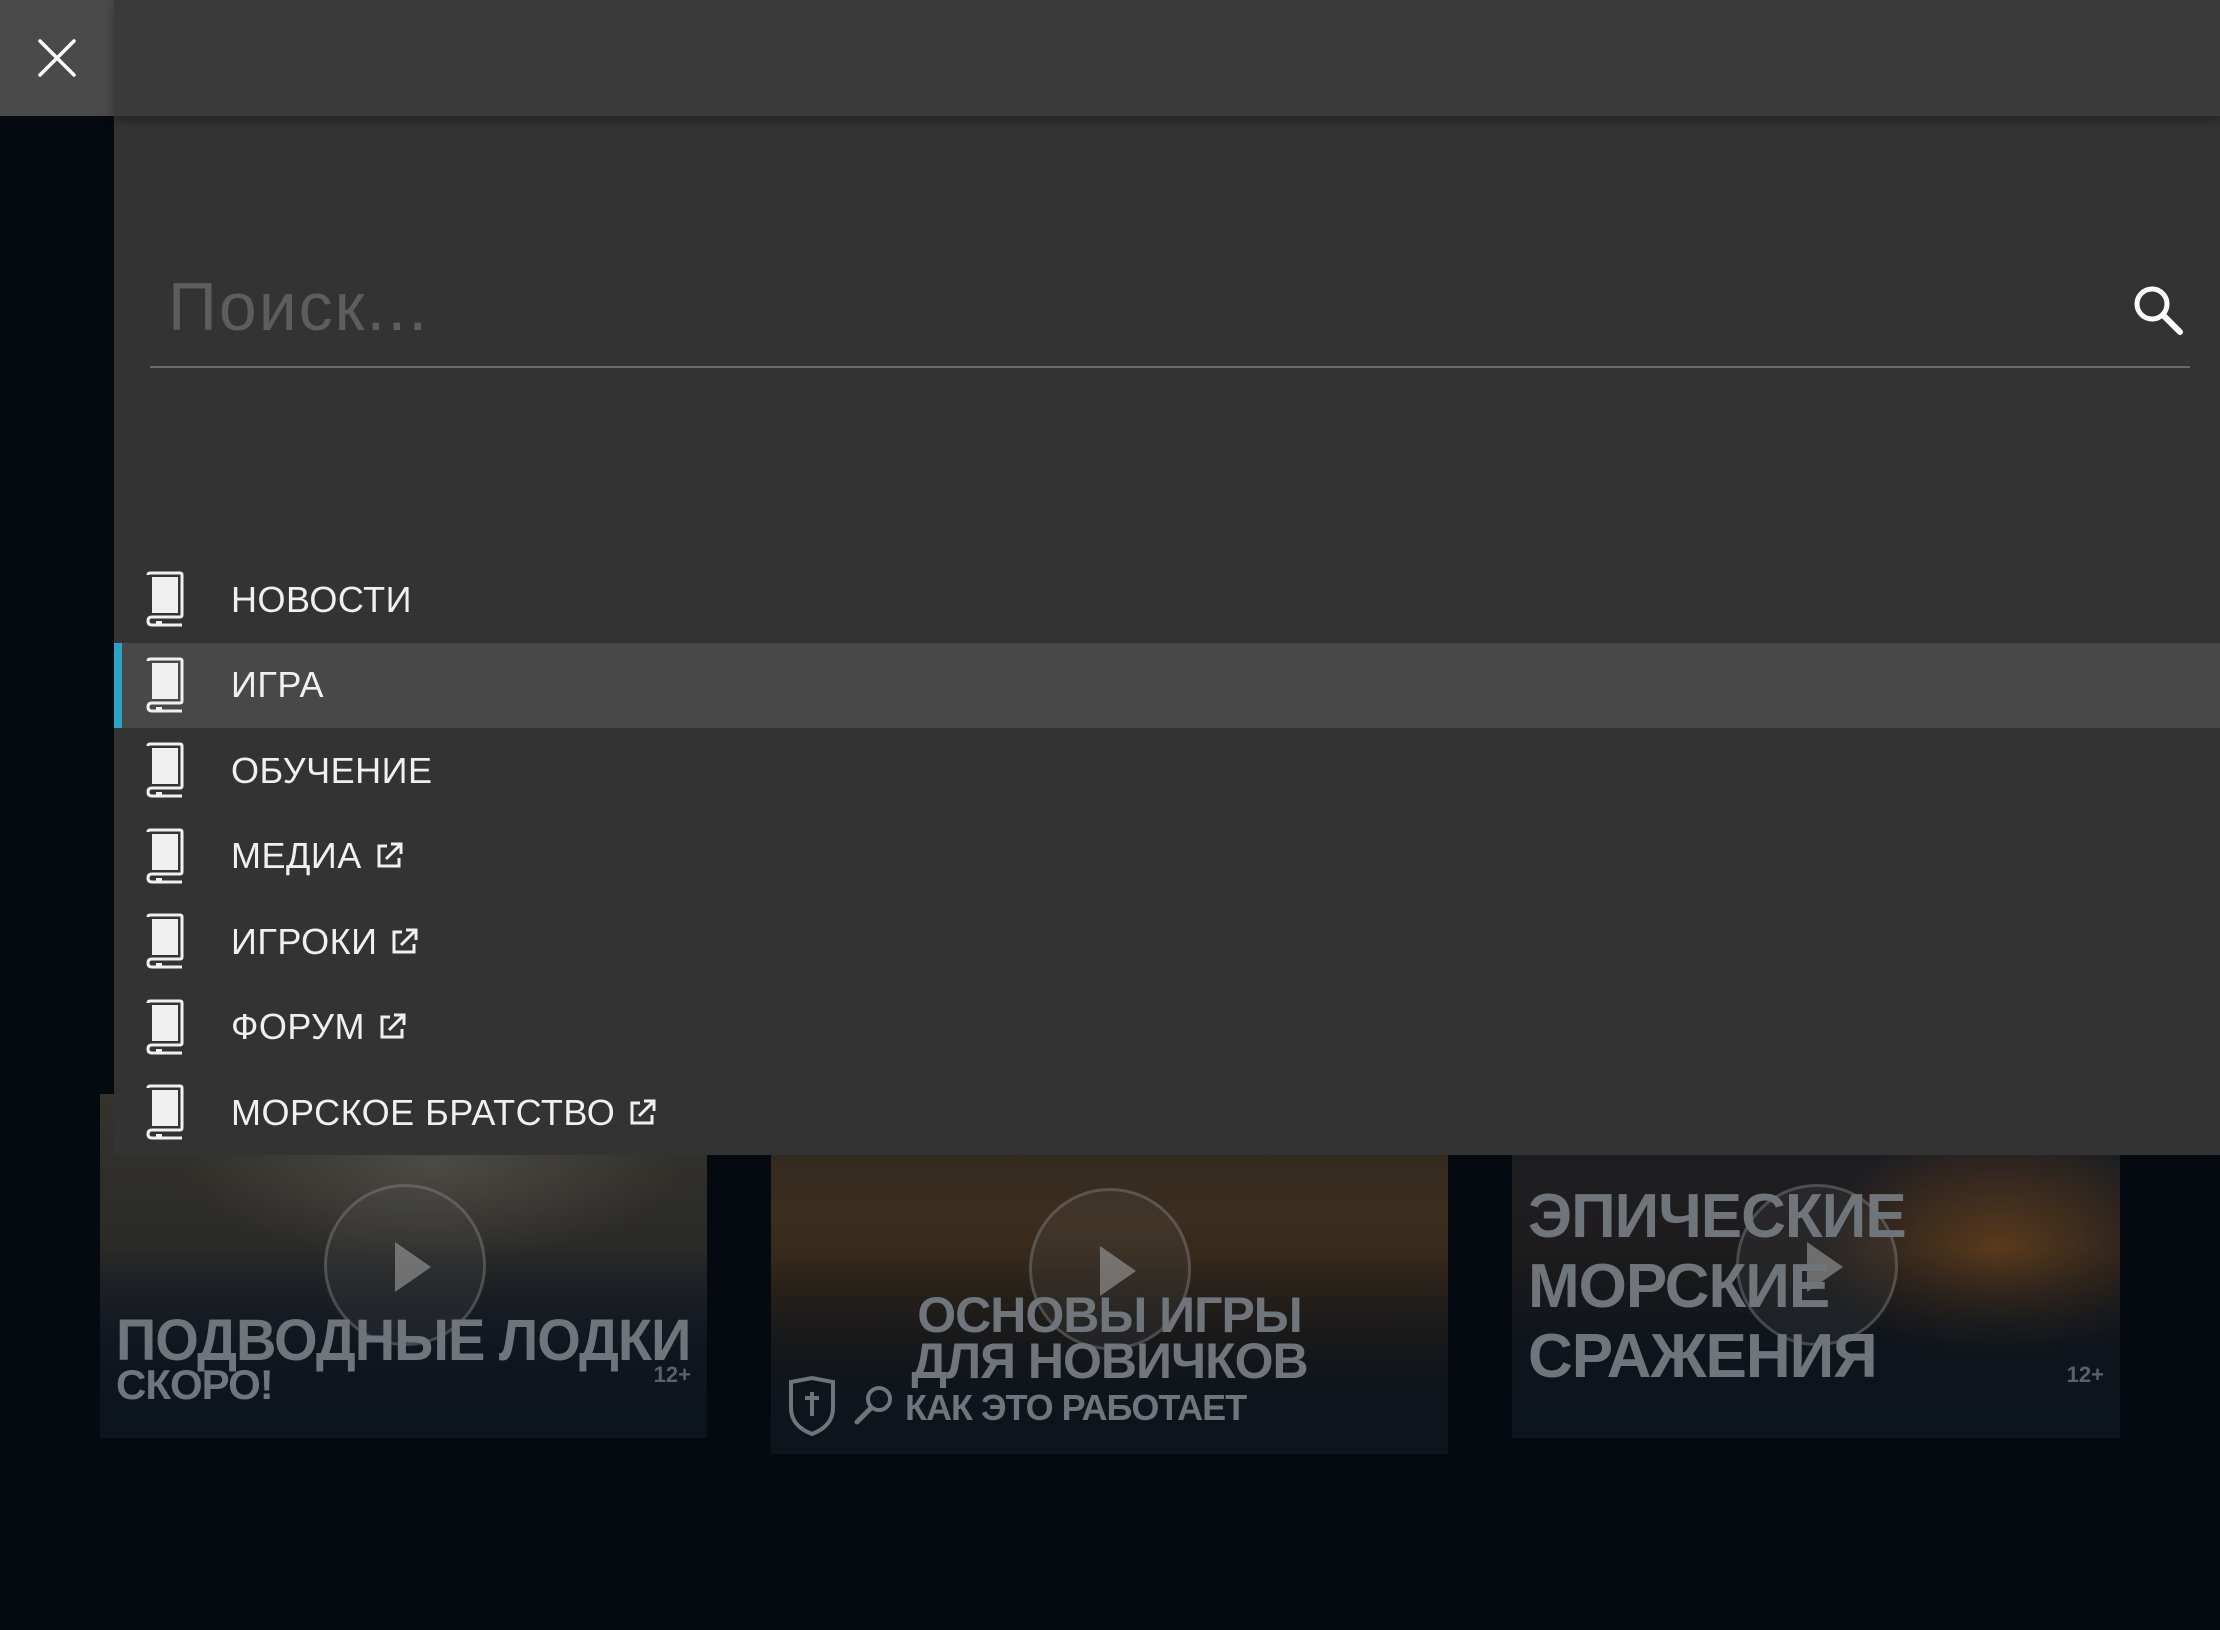  What do you see at coordinates (812, 1406) in the screenshot?
I see `shield-icon` at bounding box center [812, 1406].